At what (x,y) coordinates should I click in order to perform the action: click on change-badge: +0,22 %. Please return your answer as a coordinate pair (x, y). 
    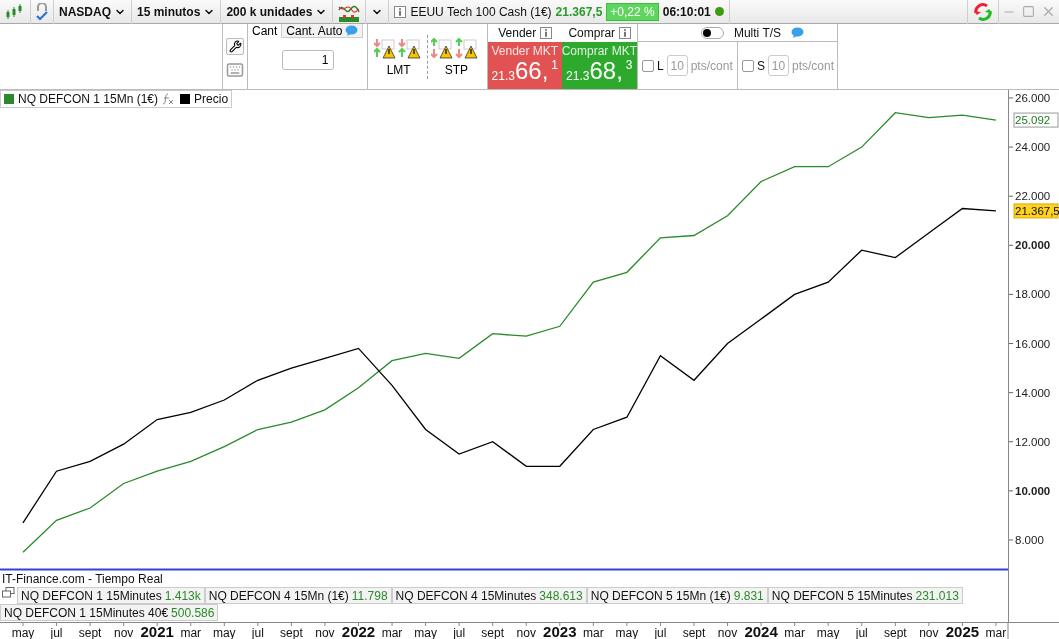
    Looking at the image, I should click on (632, 11).